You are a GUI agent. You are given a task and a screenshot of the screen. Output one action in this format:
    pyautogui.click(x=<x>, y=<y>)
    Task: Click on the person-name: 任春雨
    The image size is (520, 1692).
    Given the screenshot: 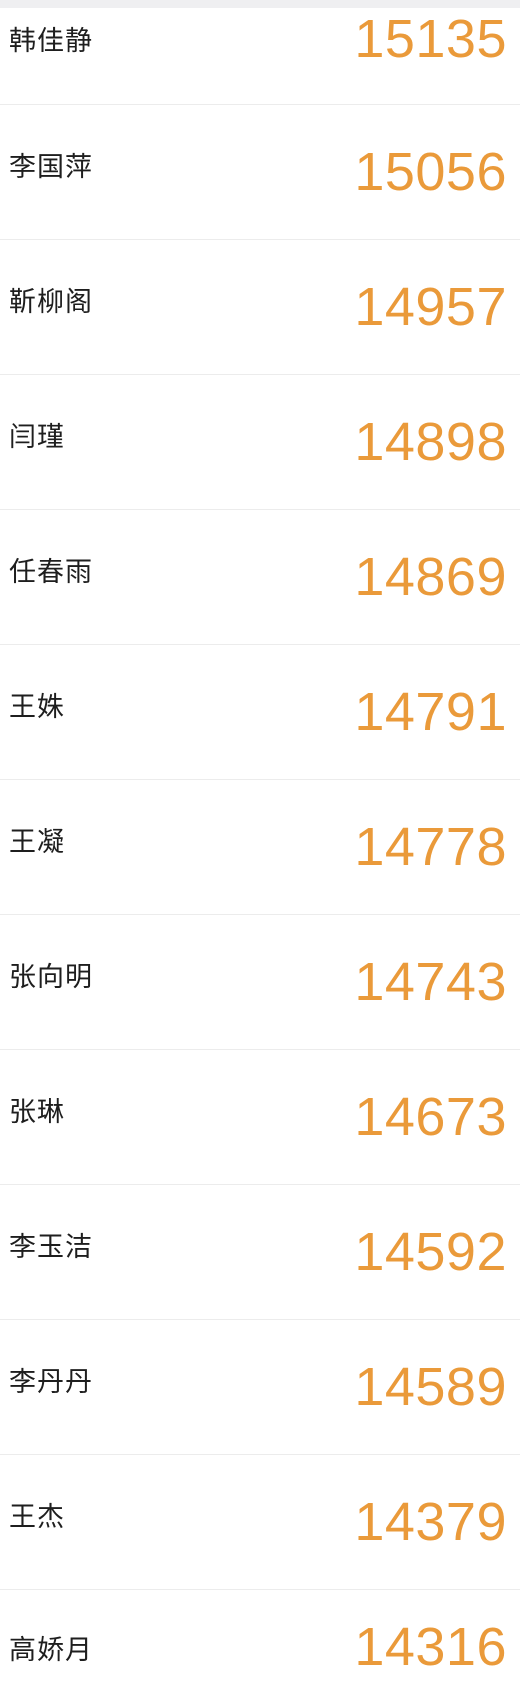 What is the action you would take?
    pyautogui.click(x=51, y=572)
    